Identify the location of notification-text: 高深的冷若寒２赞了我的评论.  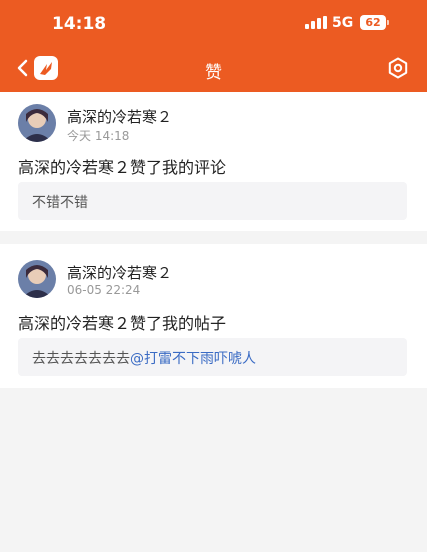
(122, 167).